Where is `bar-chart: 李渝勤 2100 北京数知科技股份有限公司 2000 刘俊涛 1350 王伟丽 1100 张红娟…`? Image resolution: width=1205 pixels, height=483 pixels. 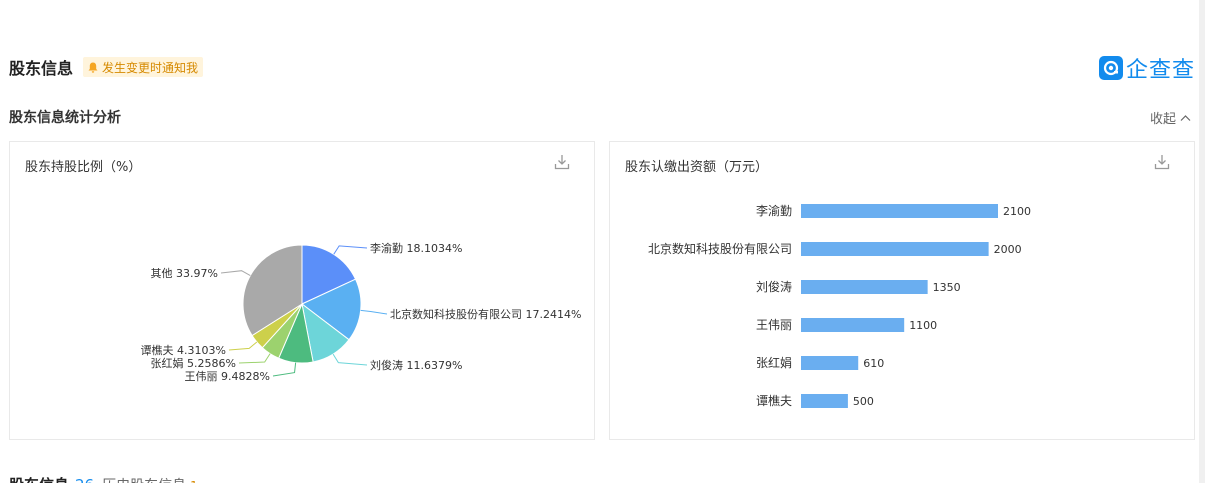 bar-chart: 李渝勤 2100 北京数知科技股份有限公司 2000 刘俊涛 1350 王伟丽 1100 张红娟… is located at coordinates (839, 305).